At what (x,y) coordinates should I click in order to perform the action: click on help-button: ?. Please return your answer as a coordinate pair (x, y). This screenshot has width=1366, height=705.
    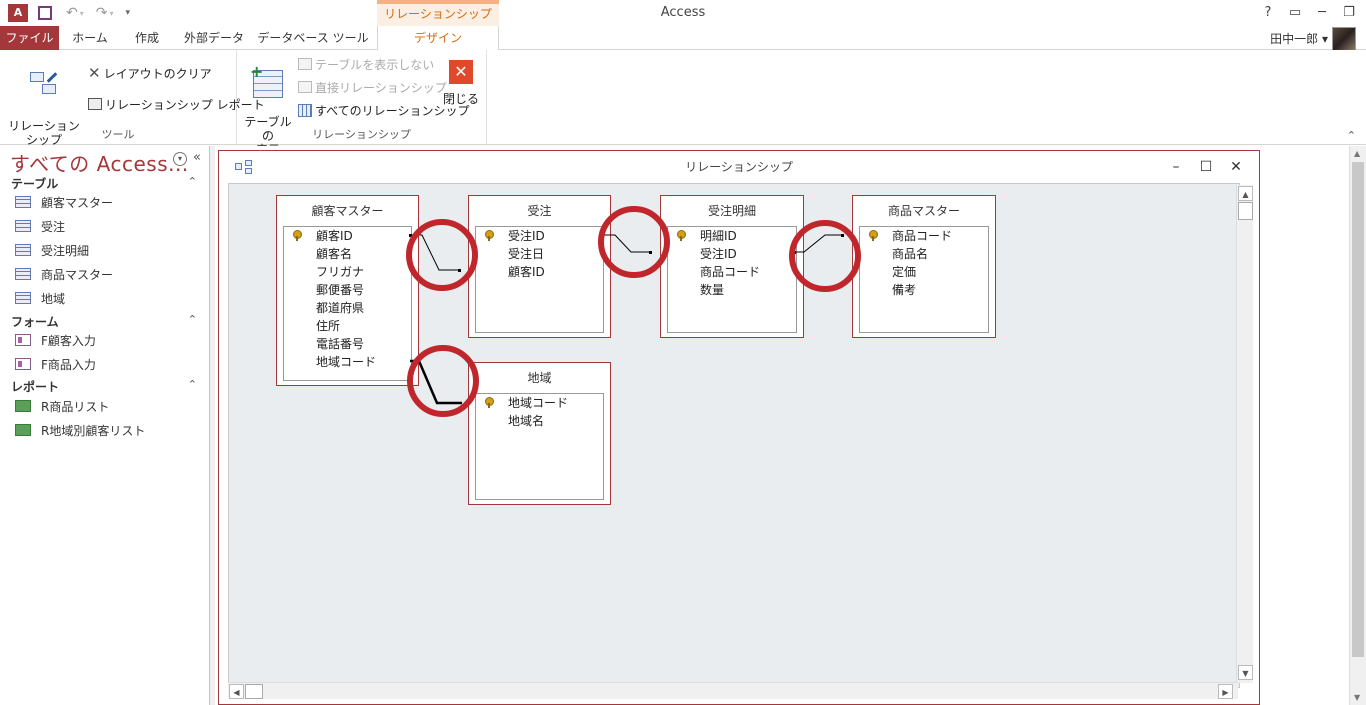
    Looking at the image, I should click on (1268, 13).